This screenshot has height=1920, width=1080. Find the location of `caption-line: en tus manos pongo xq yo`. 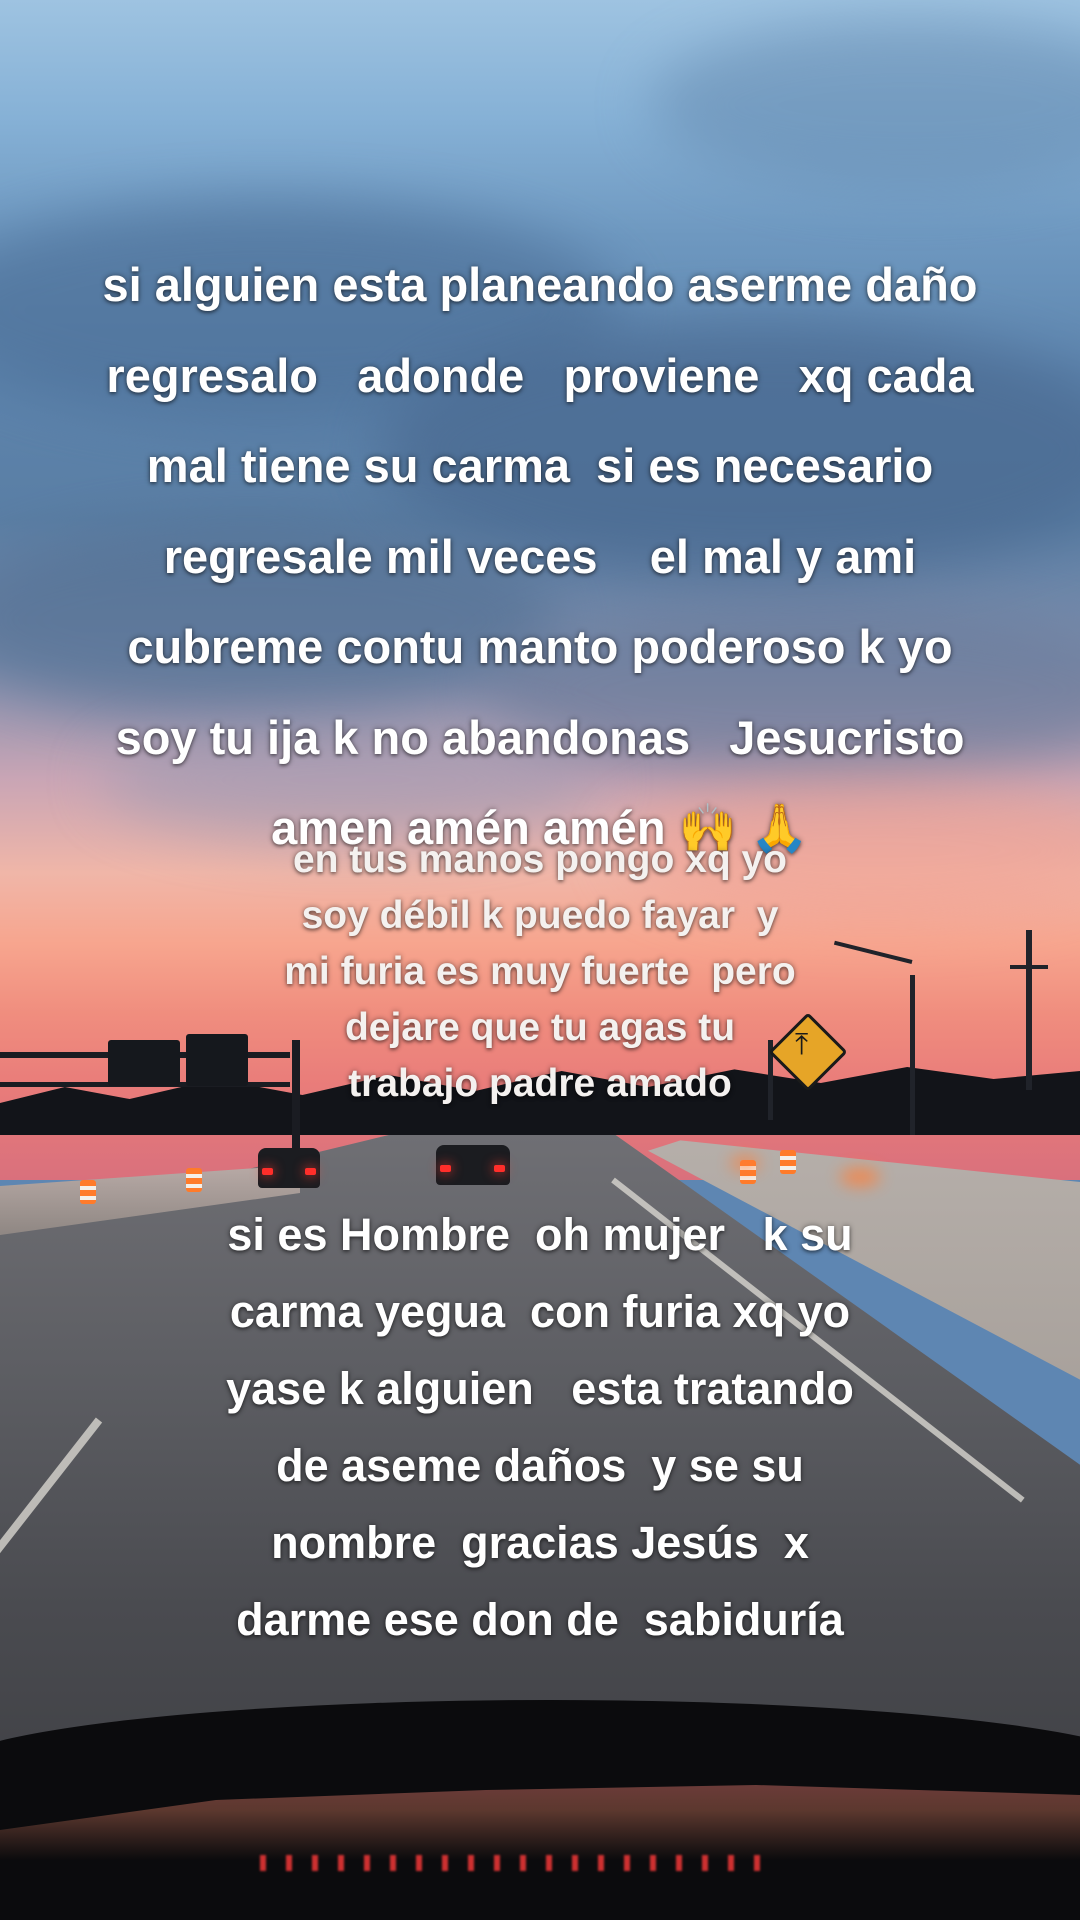

caption-line: en tus manos pongo xq yo is located at coordinates (540, 859).